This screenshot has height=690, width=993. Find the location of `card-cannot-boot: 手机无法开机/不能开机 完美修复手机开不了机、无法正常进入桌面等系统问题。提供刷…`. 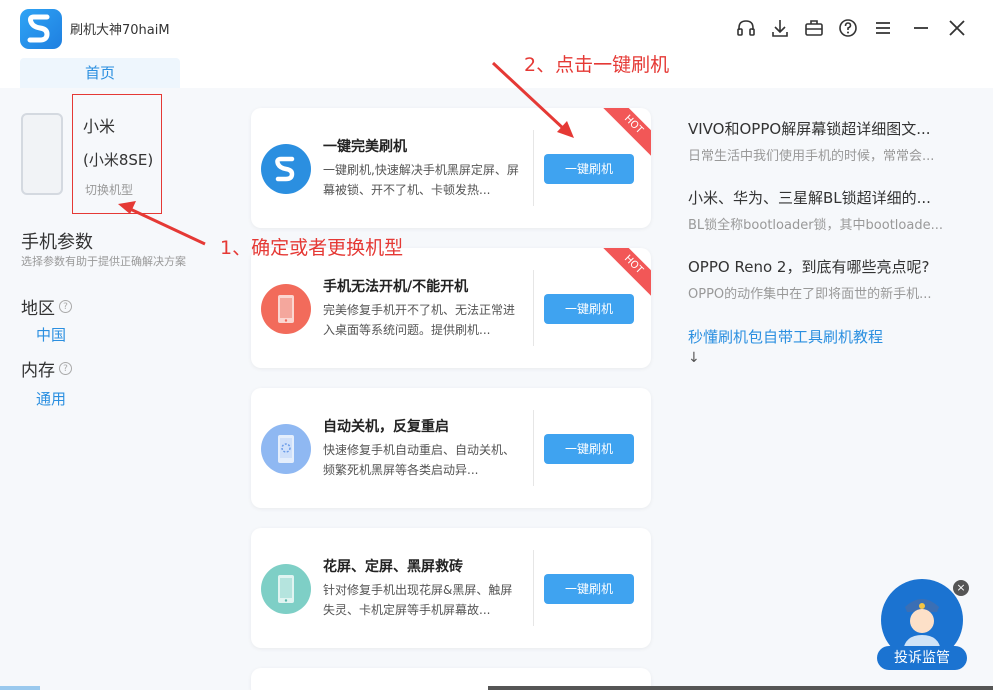

card-cannot-boot: 手机无法开机/不能开机 完美修复手机开不了机、无法正常进入桌面等系统问题。提供刷… is located at coordinates (451, 308).